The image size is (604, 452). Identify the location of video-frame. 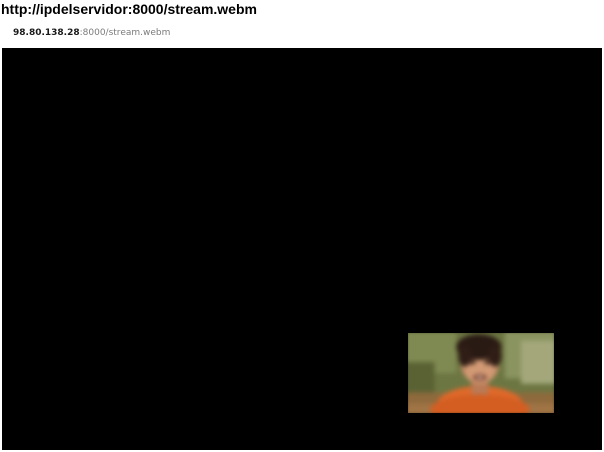
(481, 373).